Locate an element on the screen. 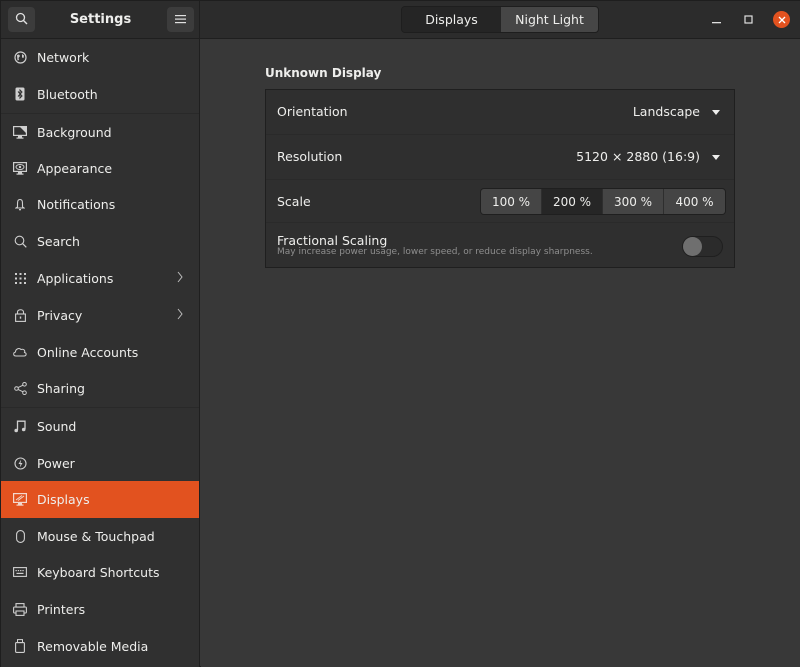 The image size is (800, 667). toggle-knob is located at coordinates (692, 246).